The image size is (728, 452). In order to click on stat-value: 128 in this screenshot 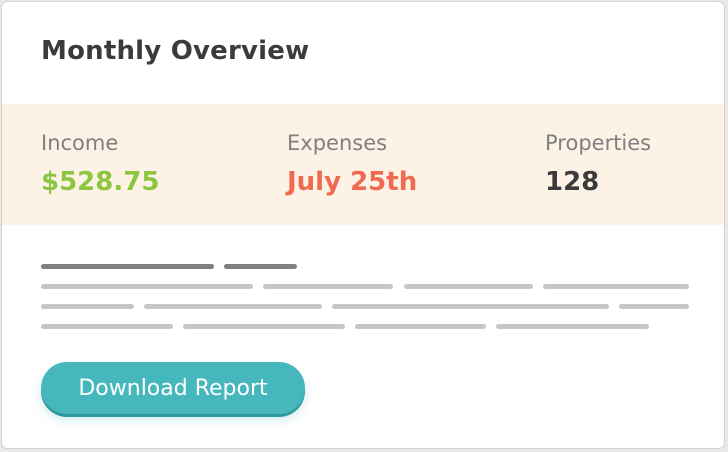, I will do `click(572, 182)`.